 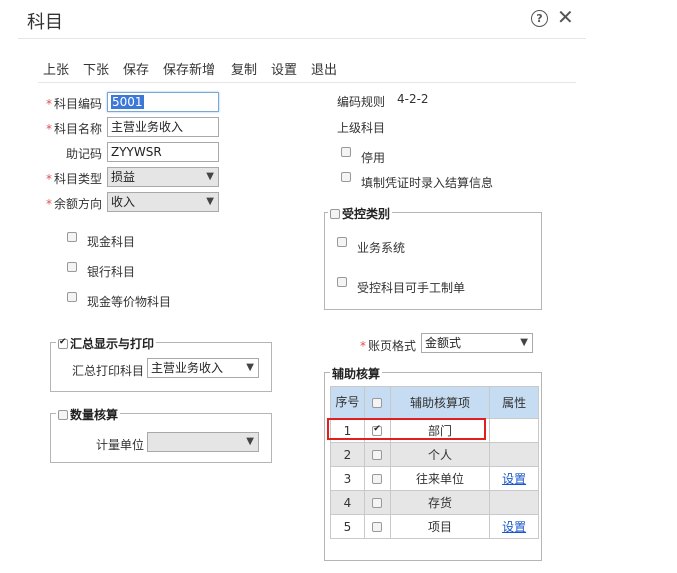 What do you see at coordinates (74, 204) in the screenshot?
I see `balance-label: * 余额方向` at bounding box center [74, 204].